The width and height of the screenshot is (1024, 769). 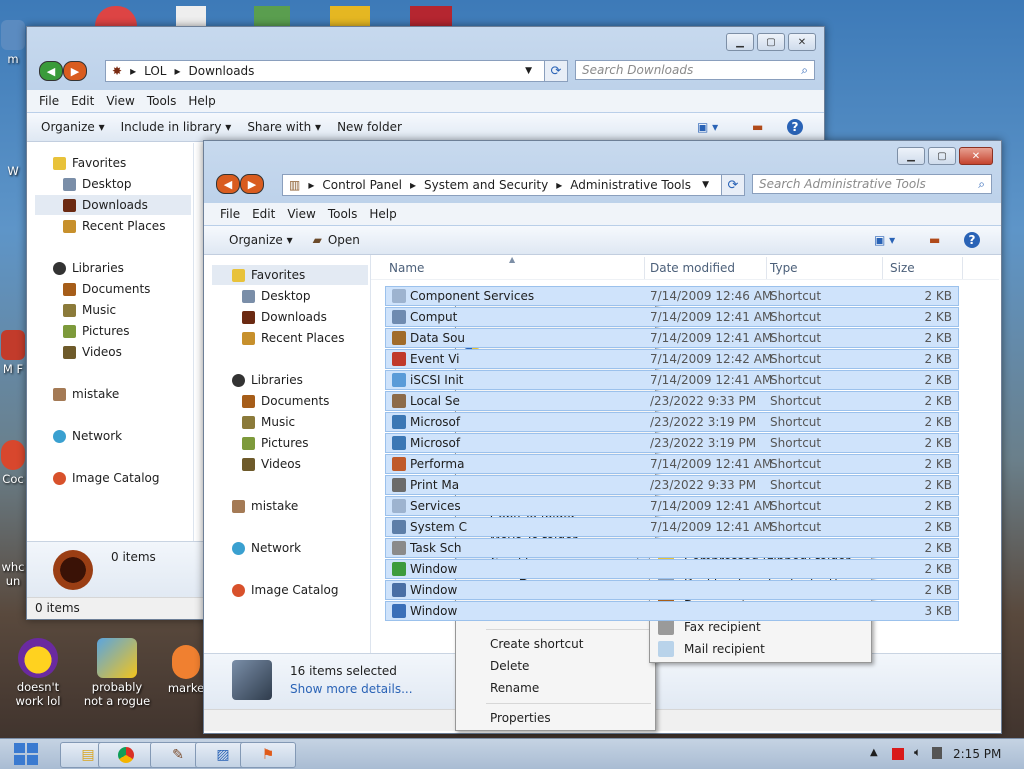 I want to click on menu-view: View, so click(x=120, y=101).